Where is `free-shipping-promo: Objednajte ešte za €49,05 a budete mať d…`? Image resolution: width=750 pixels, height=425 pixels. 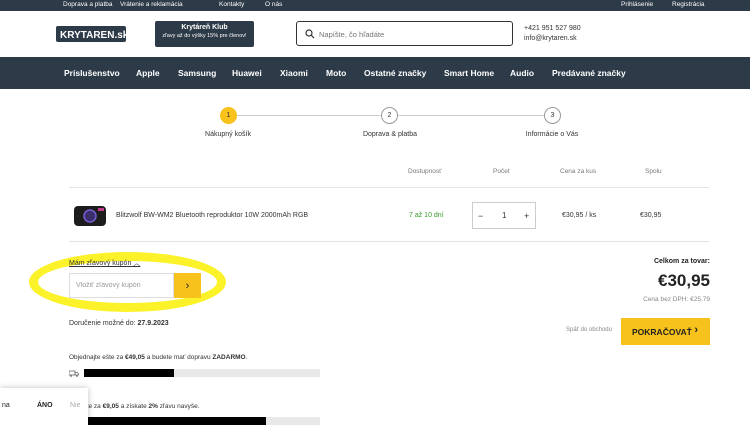
free-shipping-promo: Objednajte ešte za €49,05 a budete mať d… is located at coordinates (158, 357).